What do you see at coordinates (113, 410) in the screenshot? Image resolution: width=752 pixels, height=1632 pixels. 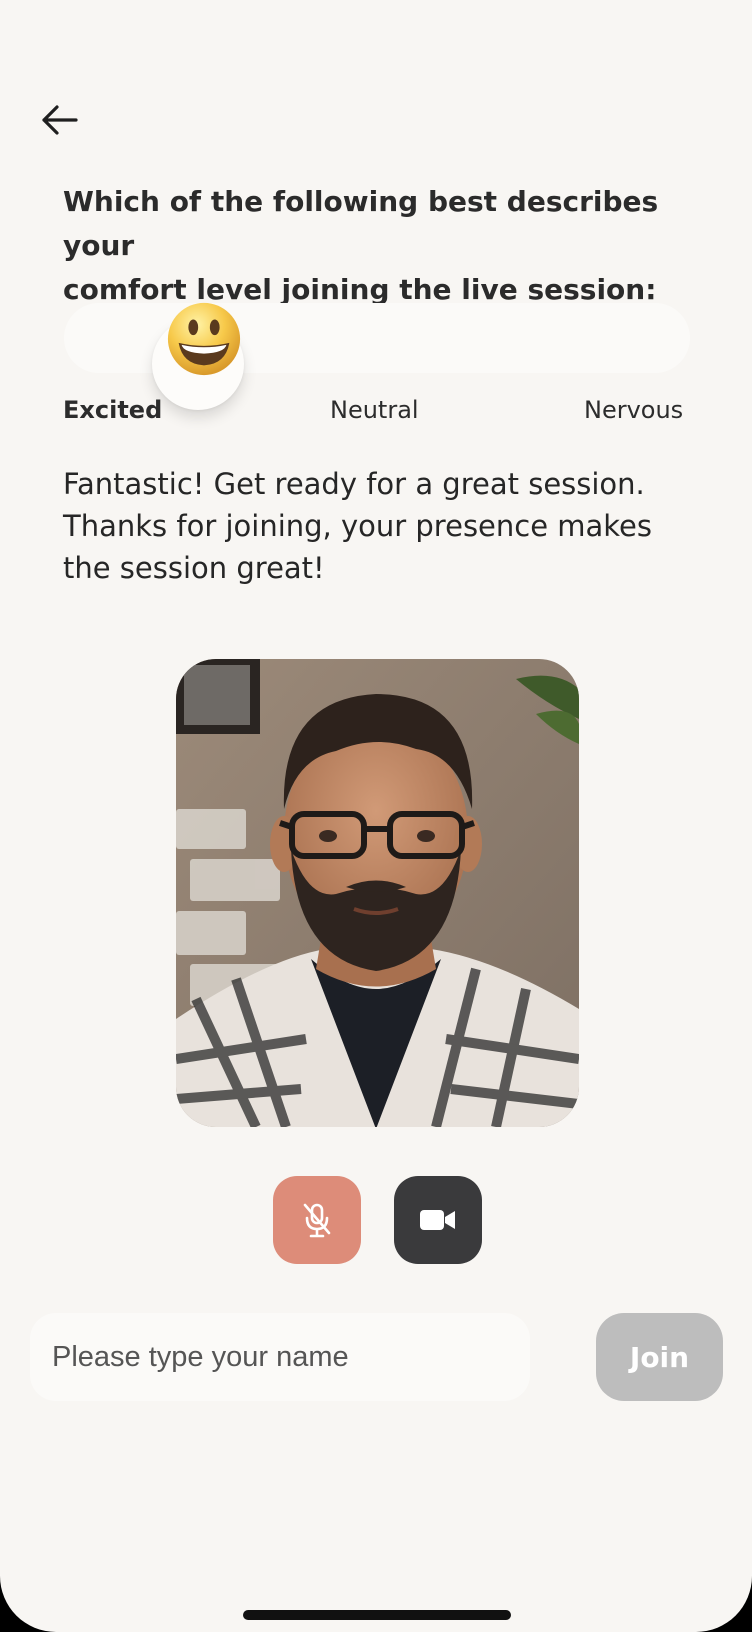 I see `slider-label-excited: Excited` at bounding box center [113, 410].